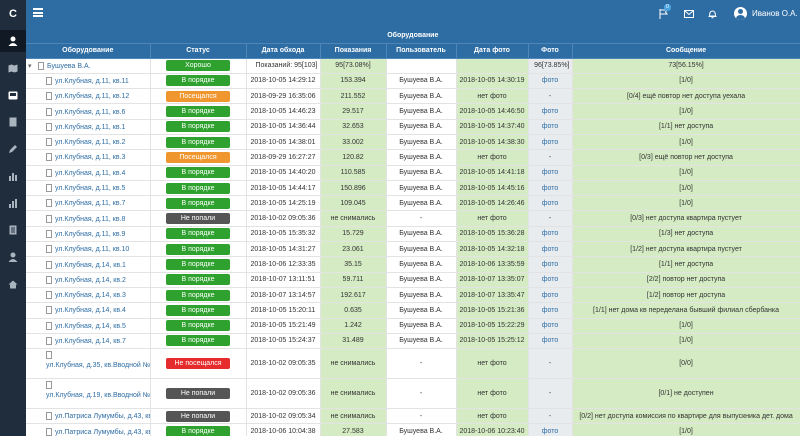  I want to click on equipment-name-cell: ул.Клубная, д.14, кв.7, so click(88, 341).